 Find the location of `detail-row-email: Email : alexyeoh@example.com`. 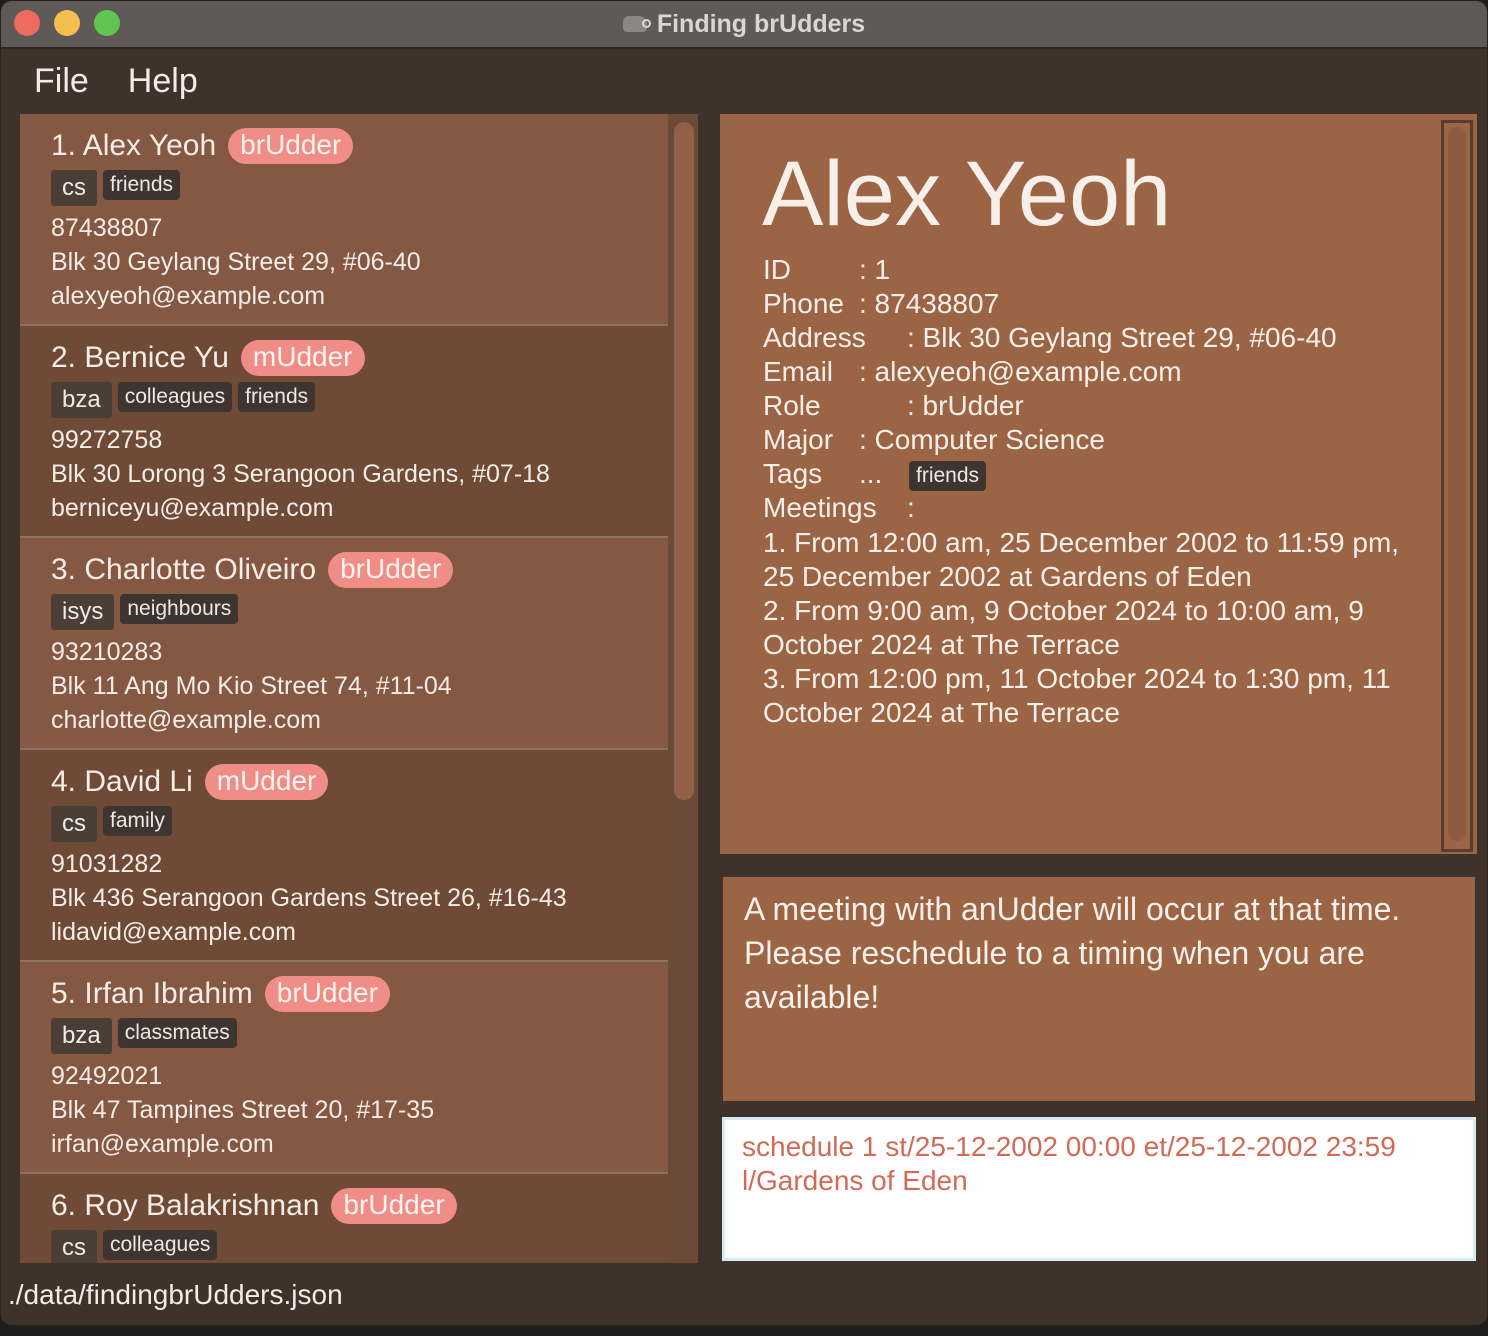

detail-row-email: Email : alexyeoh@example.com is located at coordinates (972, 372).